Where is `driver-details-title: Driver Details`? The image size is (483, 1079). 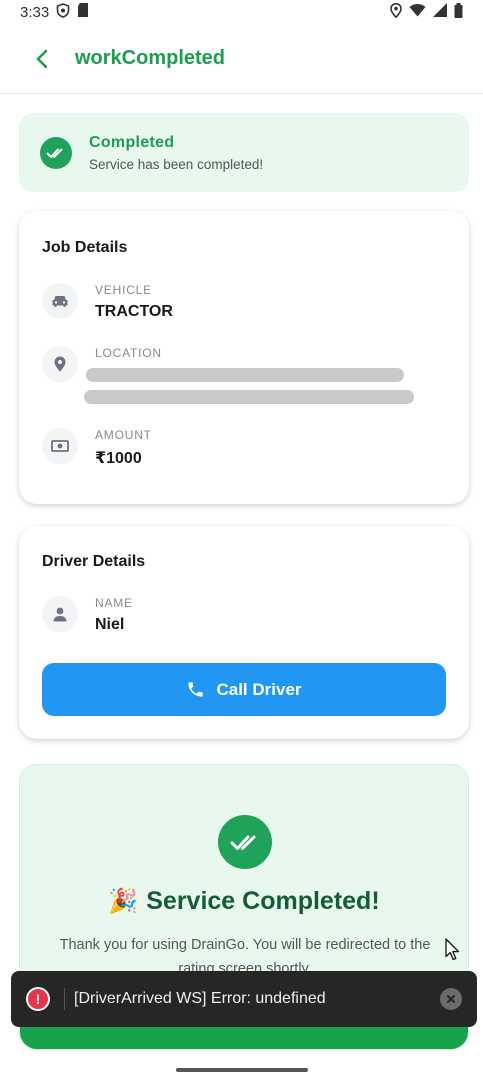
driver-details-title: Driver Details is located at coordinates (94, 561).